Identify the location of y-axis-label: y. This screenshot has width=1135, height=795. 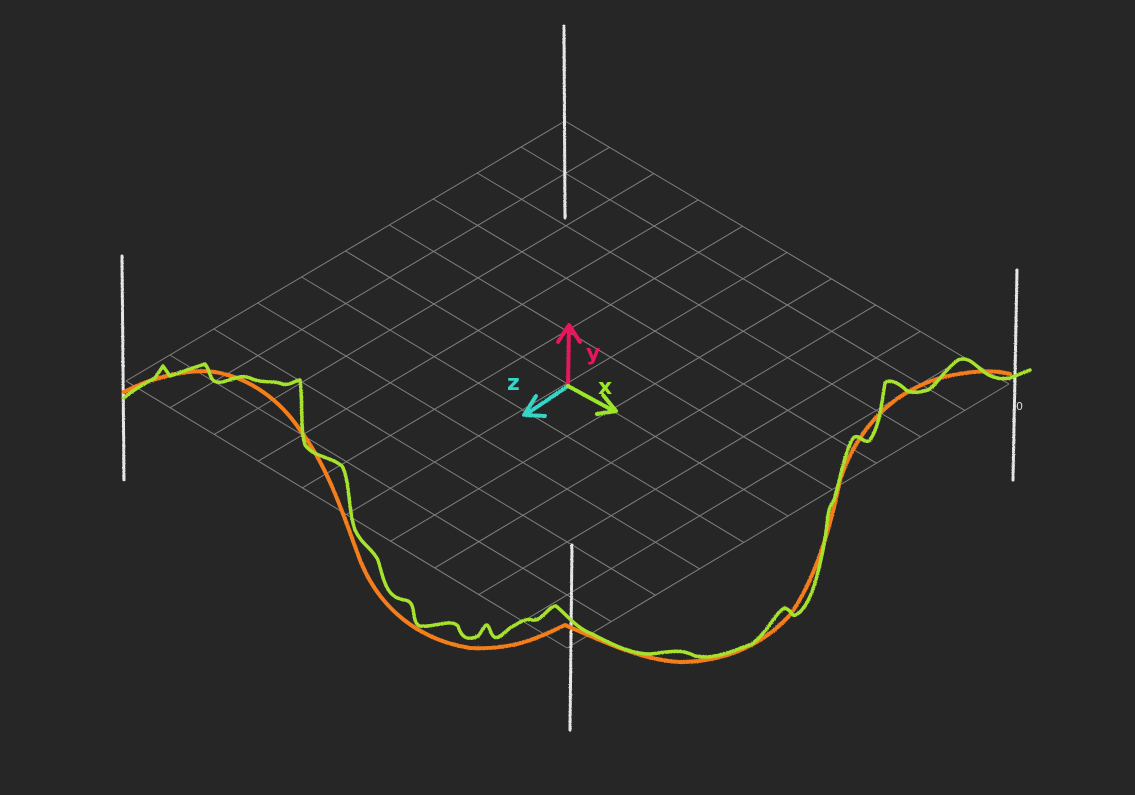
(593, 353).